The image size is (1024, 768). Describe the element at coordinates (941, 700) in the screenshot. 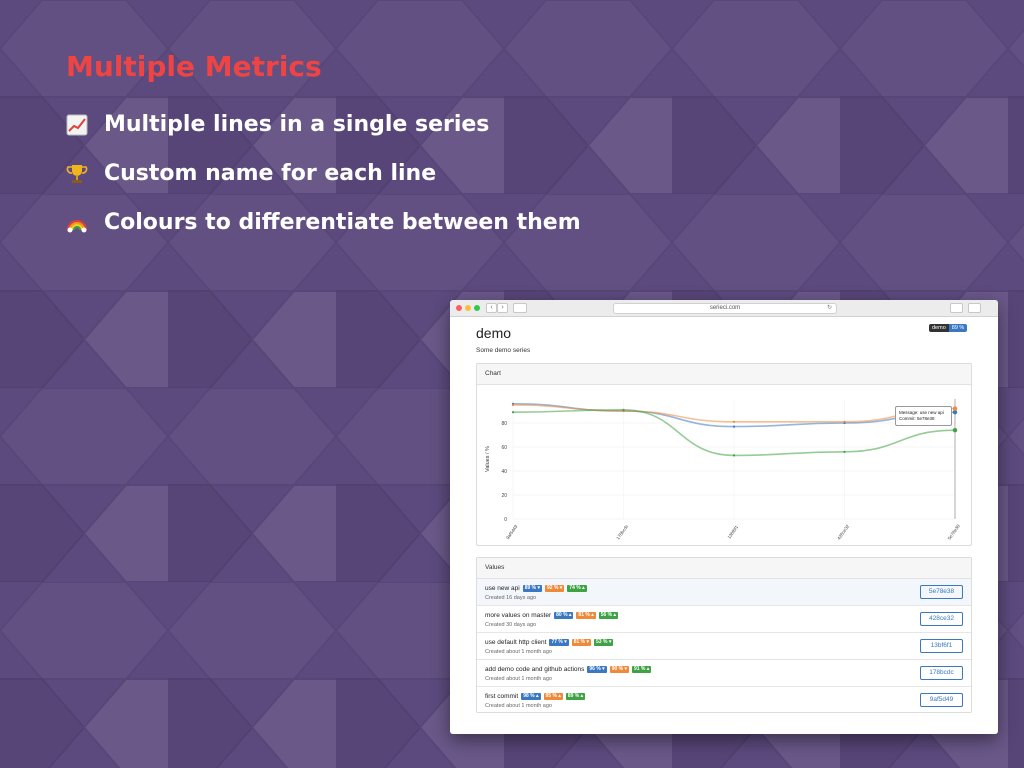

I see `commit-button: 9af5d49` at that location.